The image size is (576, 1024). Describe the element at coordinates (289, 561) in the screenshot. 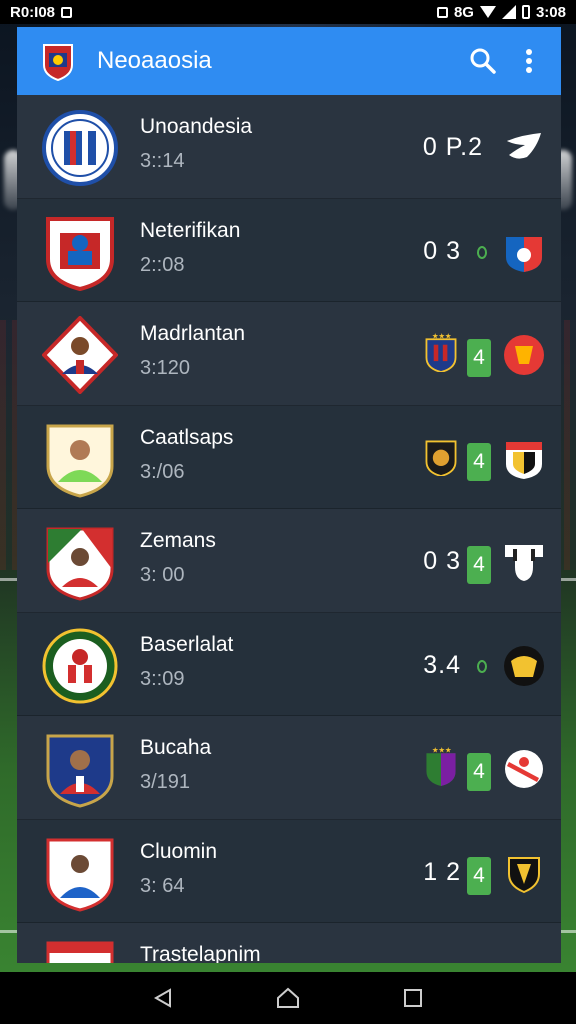

I see `match-row: Zemans 3: 00 0 3 4` at that location.